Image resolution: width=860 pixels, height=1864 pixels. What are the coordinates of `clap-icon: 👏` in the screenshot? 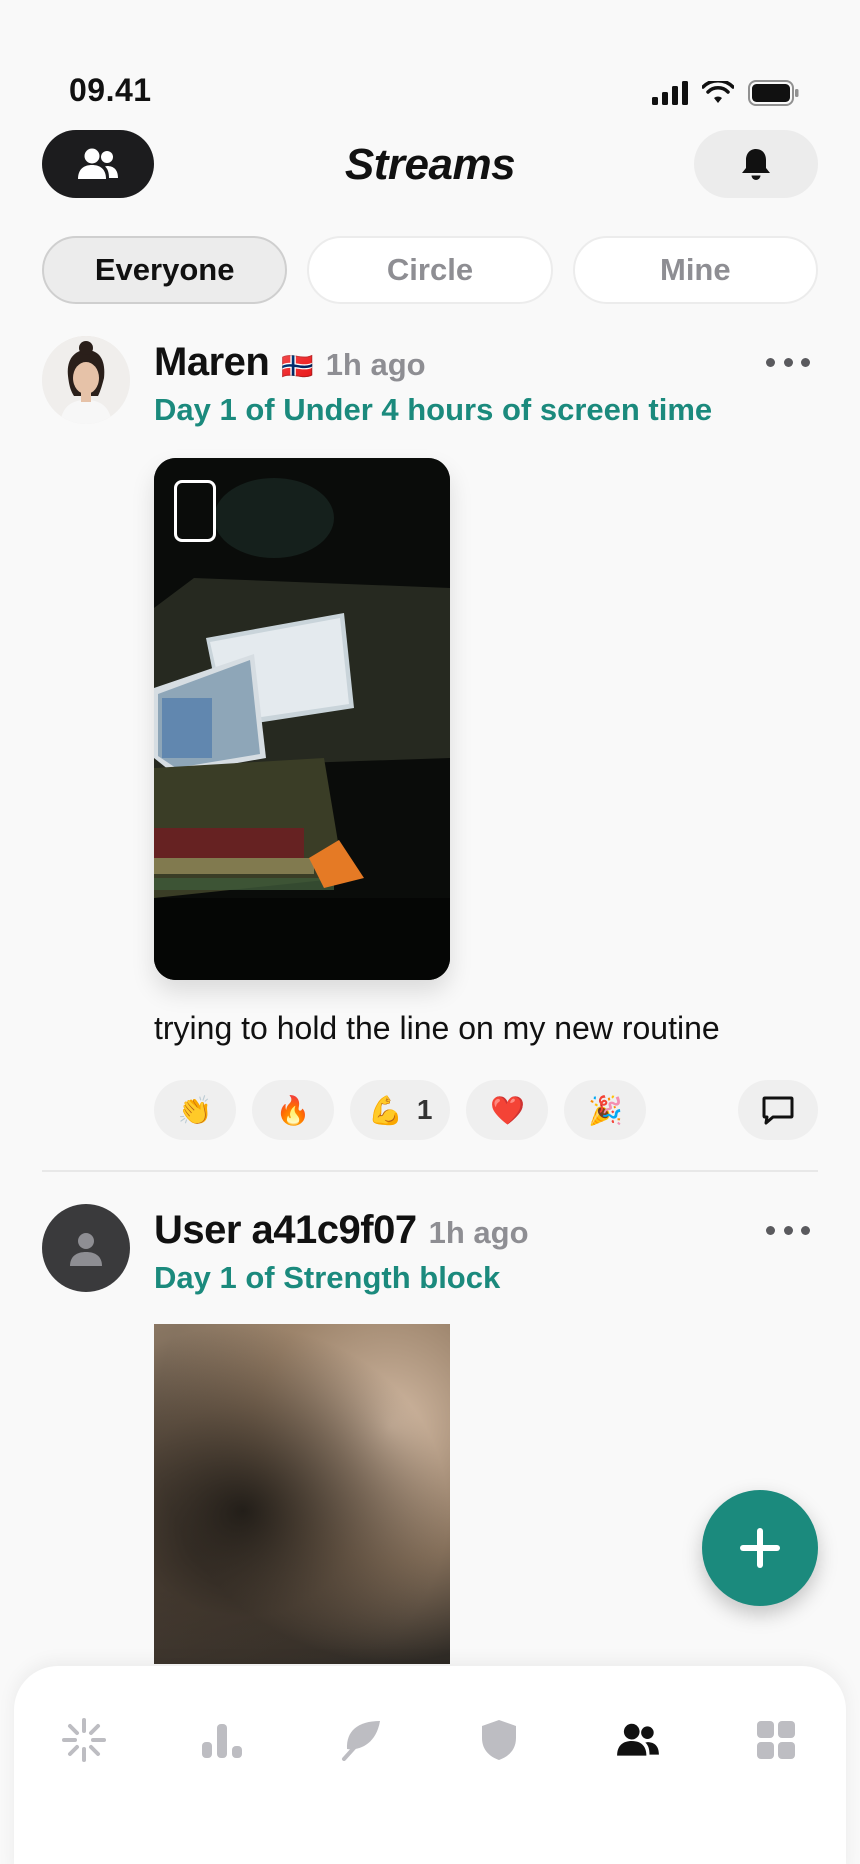 It's located at (195, 1110).